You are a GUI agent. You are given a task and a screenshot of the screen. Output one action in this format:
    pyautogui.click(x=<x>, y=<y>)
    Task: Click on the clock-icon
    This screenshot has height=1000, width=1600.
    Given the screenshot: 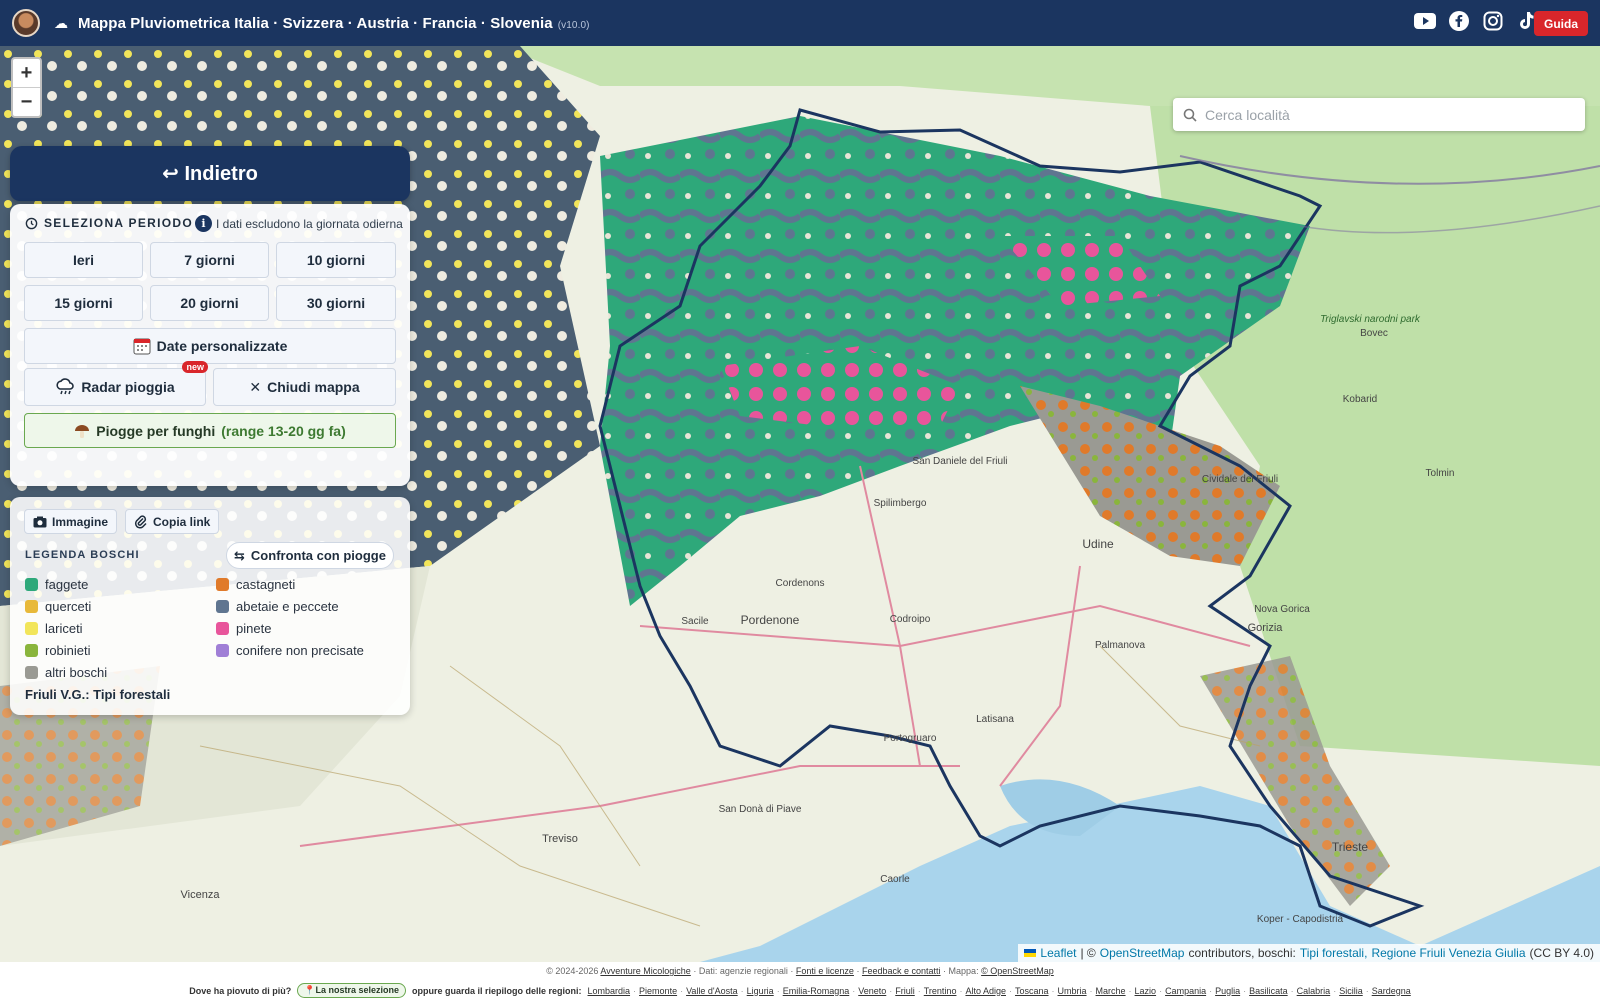 What is the action you would take?
    pyautogui.click(x=31, y=223)
    